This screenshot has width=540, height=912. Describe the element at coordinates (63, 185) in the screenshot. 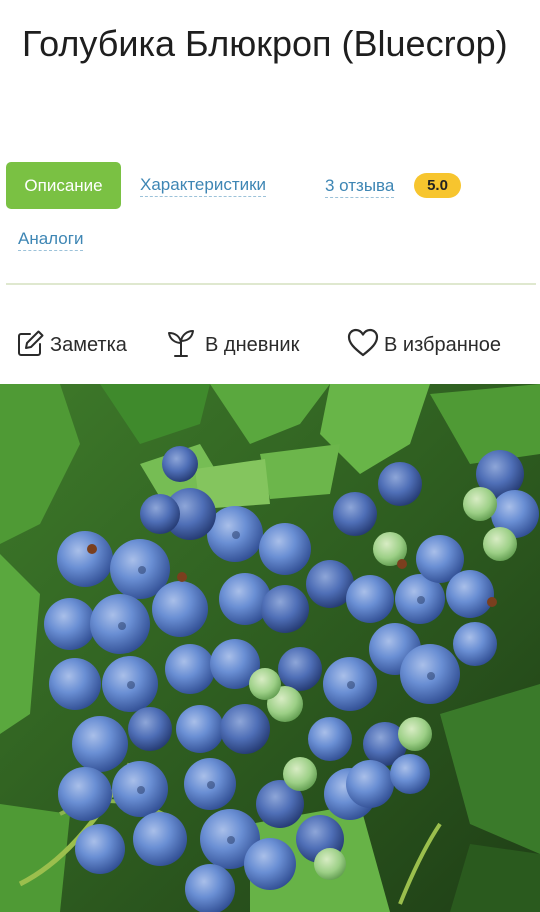

I see `tab-description: Описание` at that location.